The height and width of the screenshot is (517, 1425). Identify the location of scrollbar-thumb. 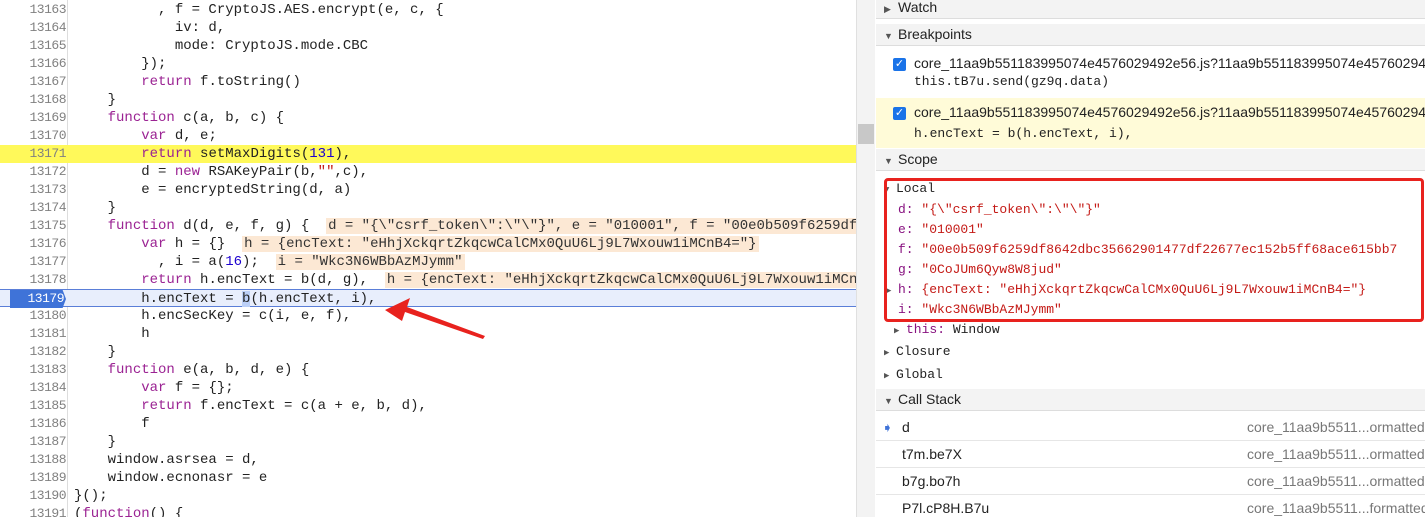
(866, 134).